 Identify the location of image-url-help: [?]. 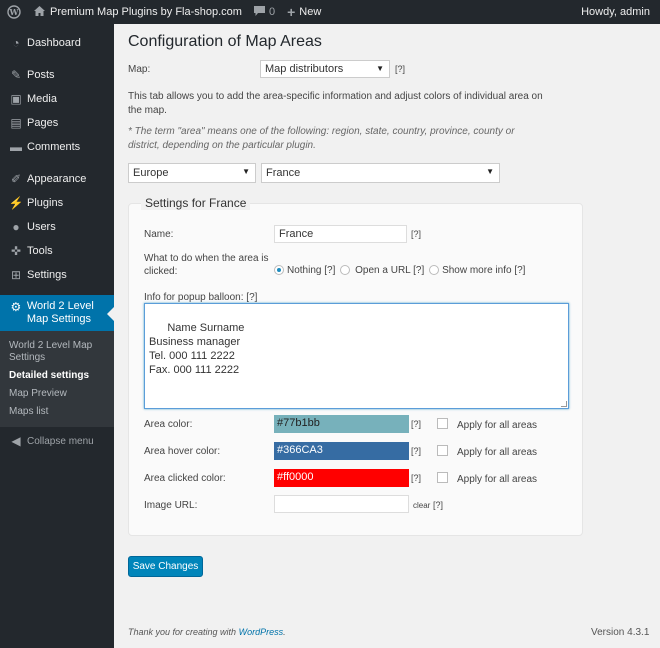
(438, 505).